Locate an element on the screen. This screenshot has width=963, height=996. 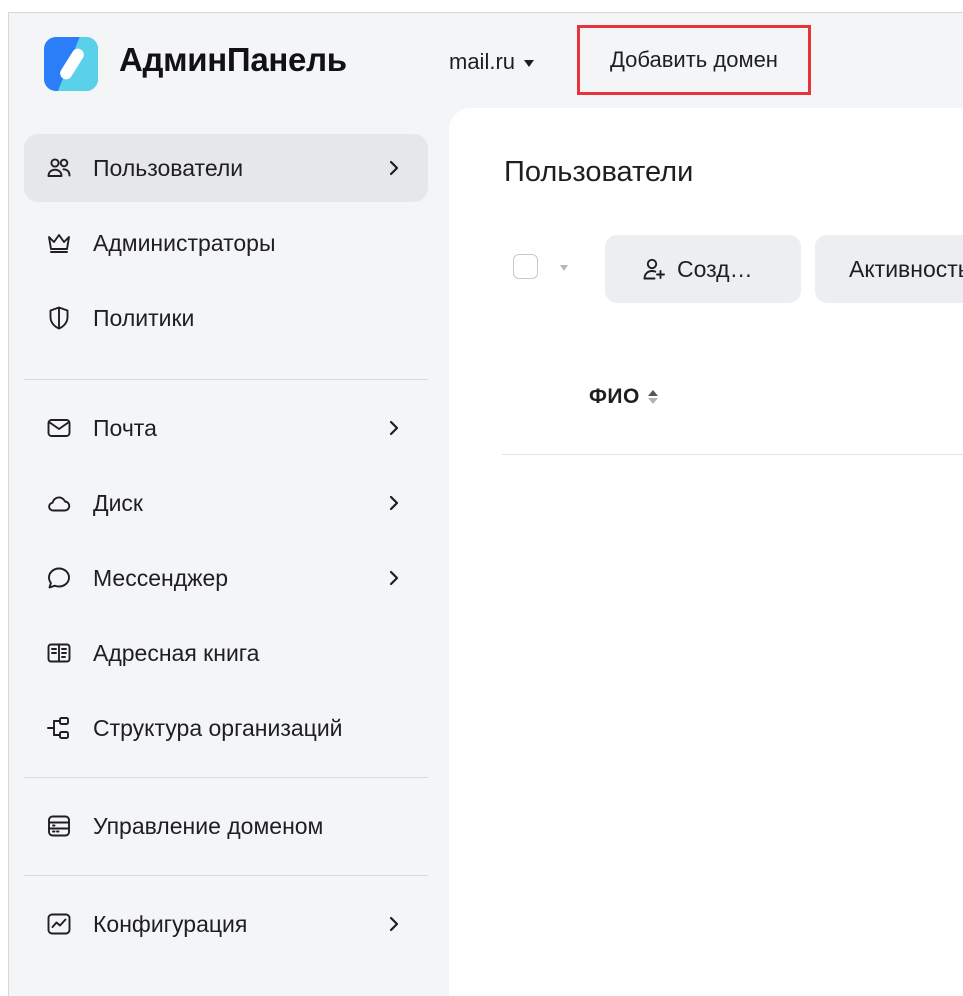
sidebar-item-address-book: Адресная книга is located at coordinates (226, 653).